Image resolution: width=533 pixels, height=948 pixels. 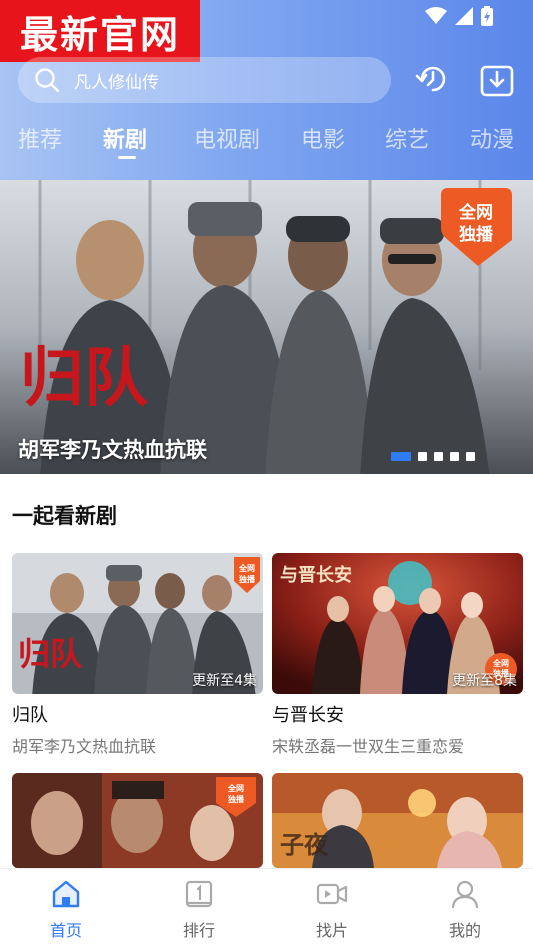 What do you see at coordinates (30, 714) in the screenshot?
I see `drama-title: 归队` at bounding box center [30, 714].